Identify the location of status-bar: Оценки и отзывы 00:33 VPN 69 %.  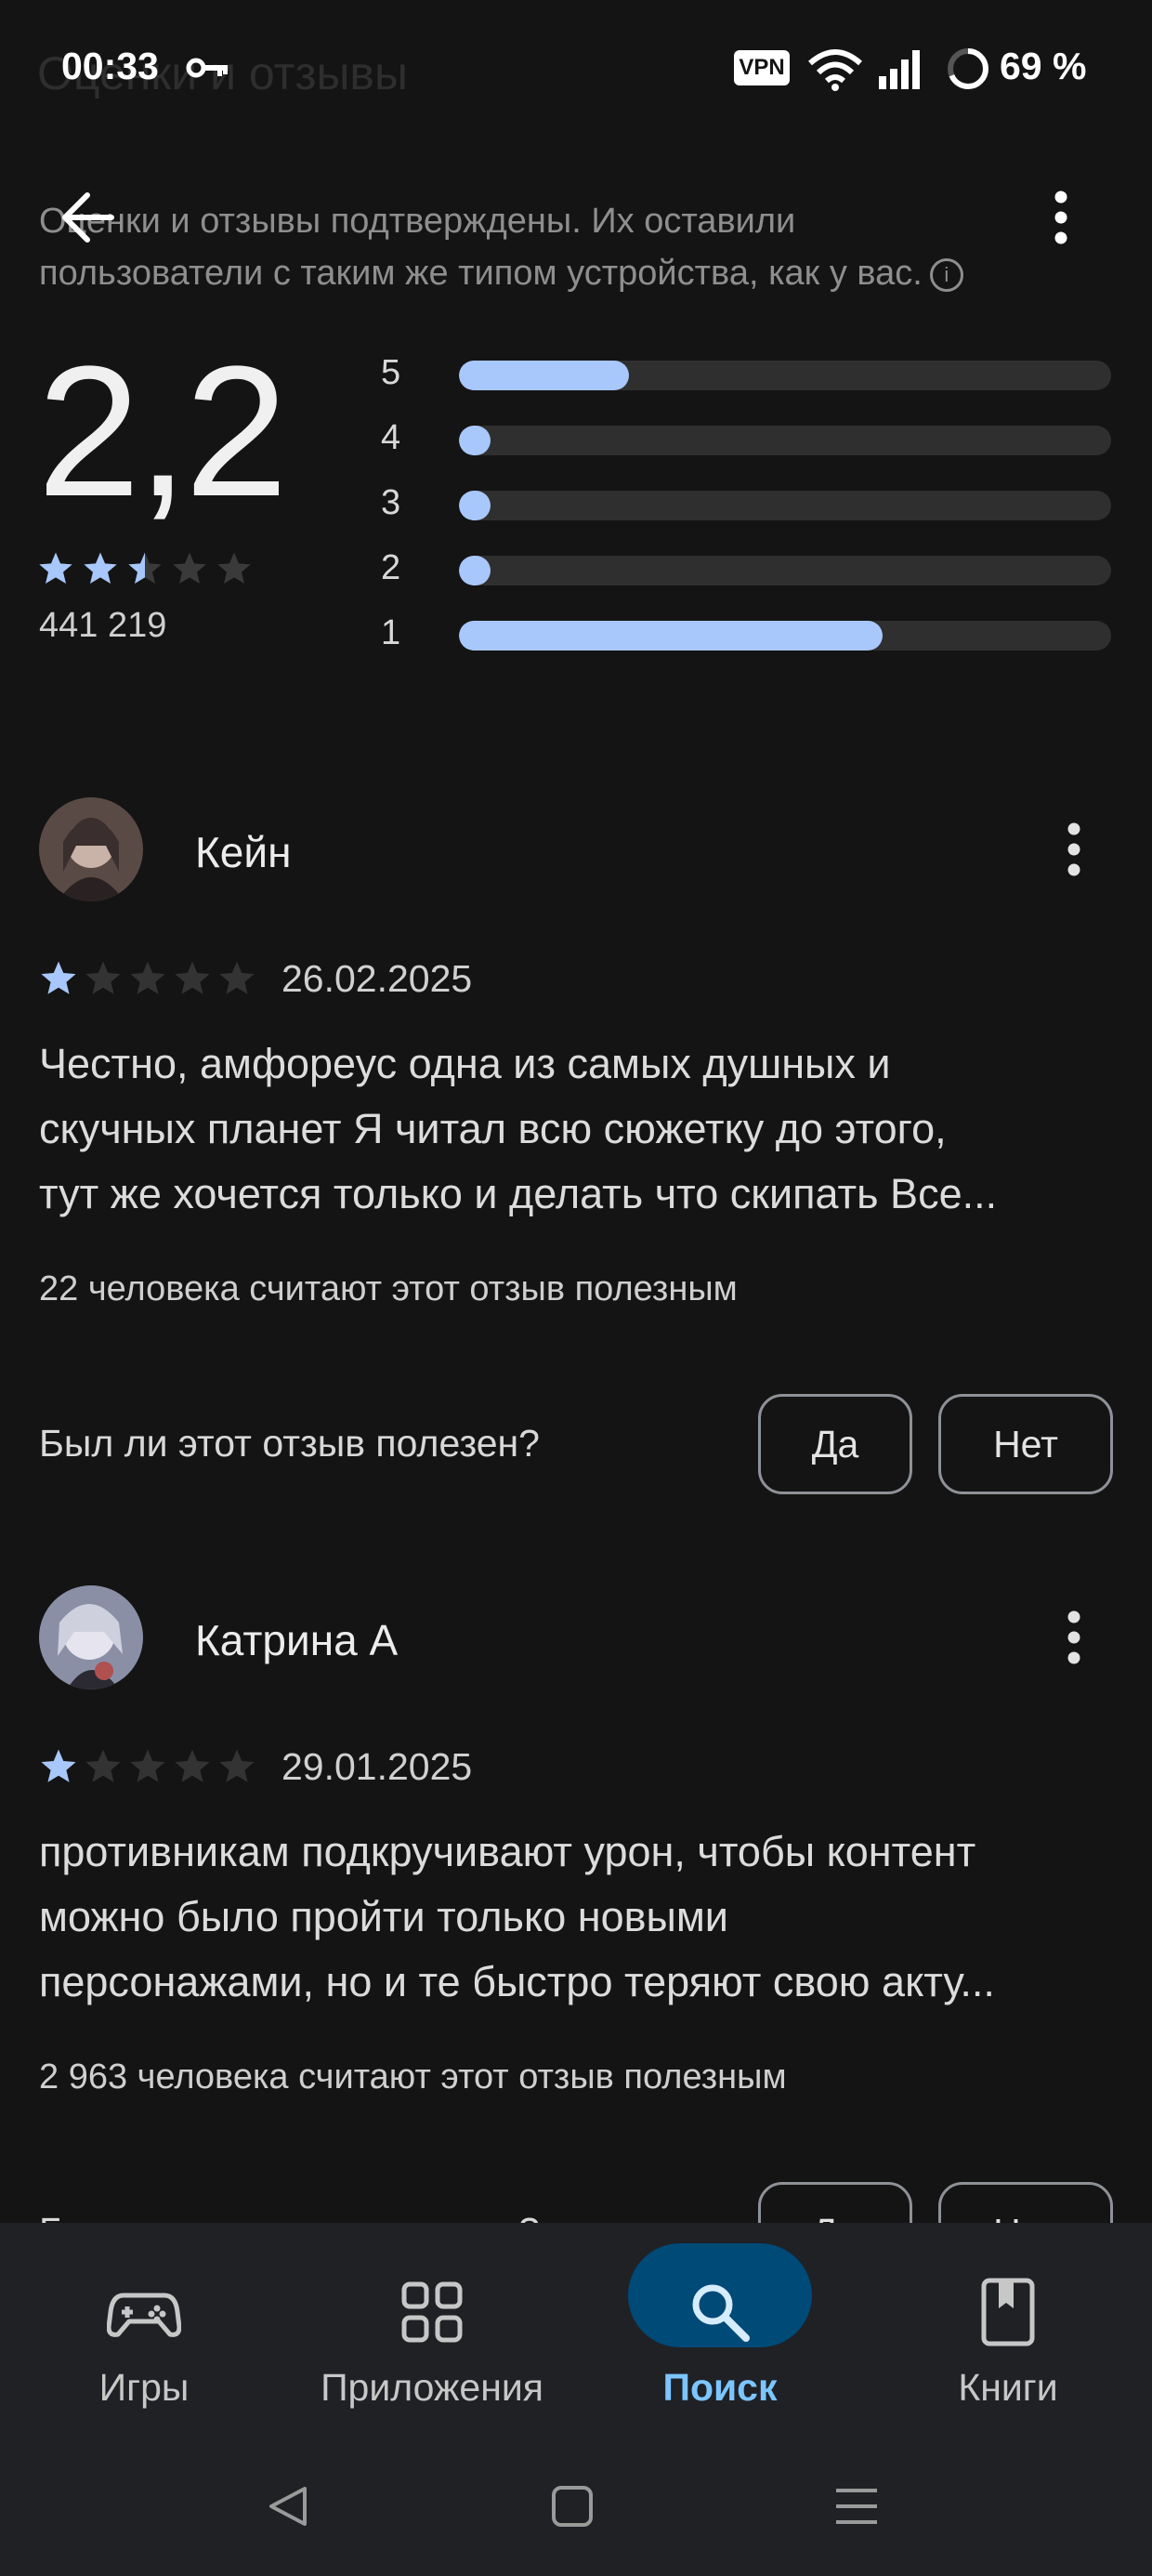
(576, 69).